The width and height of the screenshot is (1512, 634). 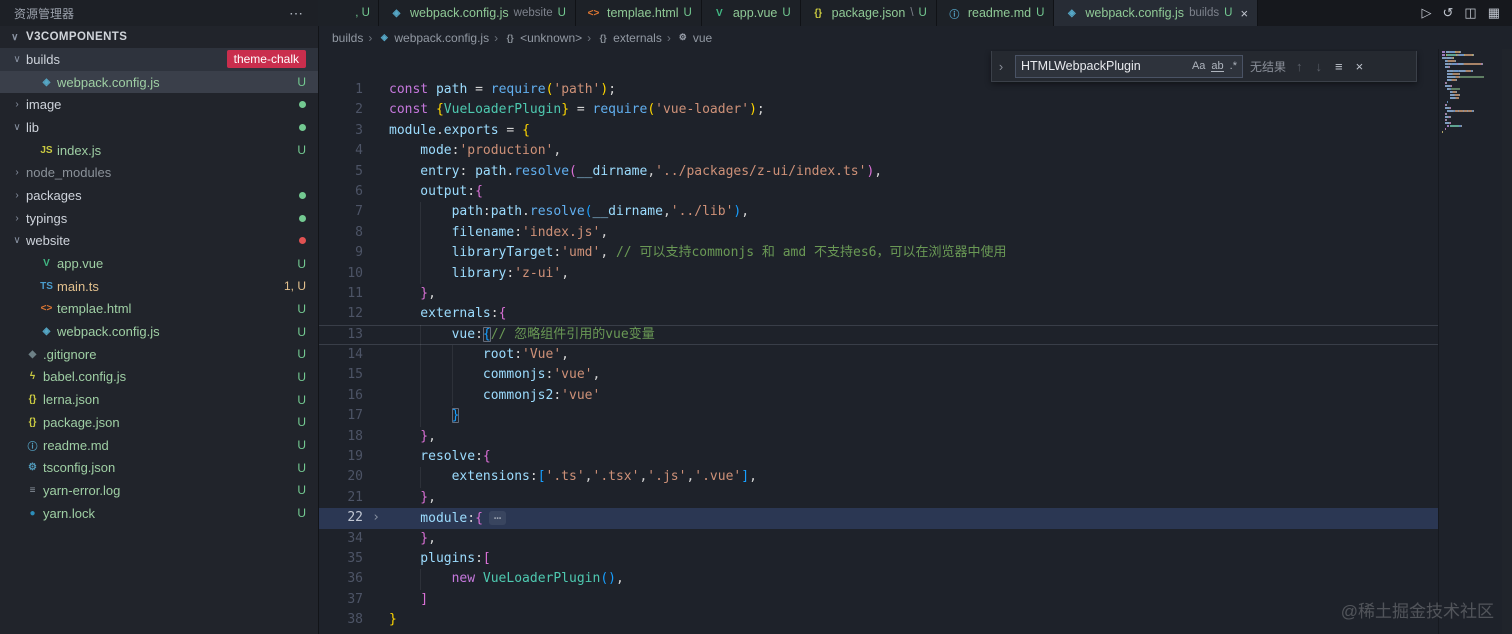 What do you see at coordinates (1233, 66) in the screenshot?
I see `regex-icon: .*` at bounding box center [1233, 66].